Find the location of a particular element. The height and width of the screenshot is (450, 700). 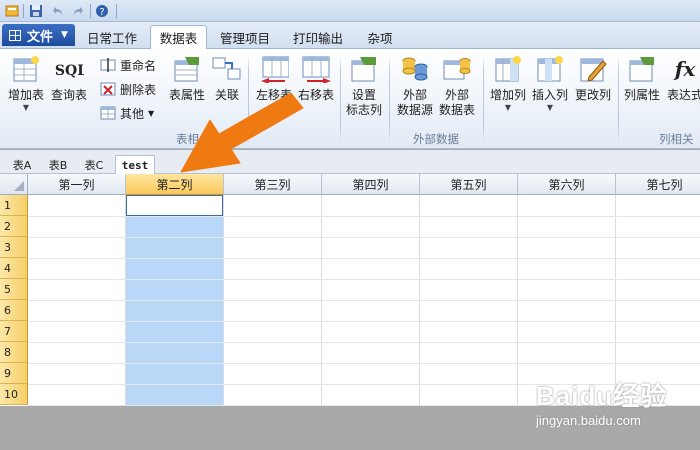

set-mark-column-button: 设置 标志列 is located at coordinates (364, 86).